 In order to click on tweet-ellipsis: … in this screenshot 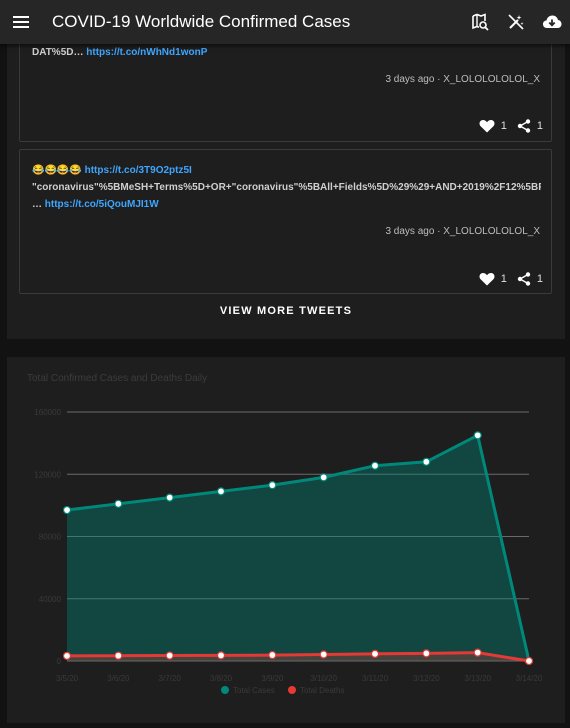, I will do `click(37, 204)`.